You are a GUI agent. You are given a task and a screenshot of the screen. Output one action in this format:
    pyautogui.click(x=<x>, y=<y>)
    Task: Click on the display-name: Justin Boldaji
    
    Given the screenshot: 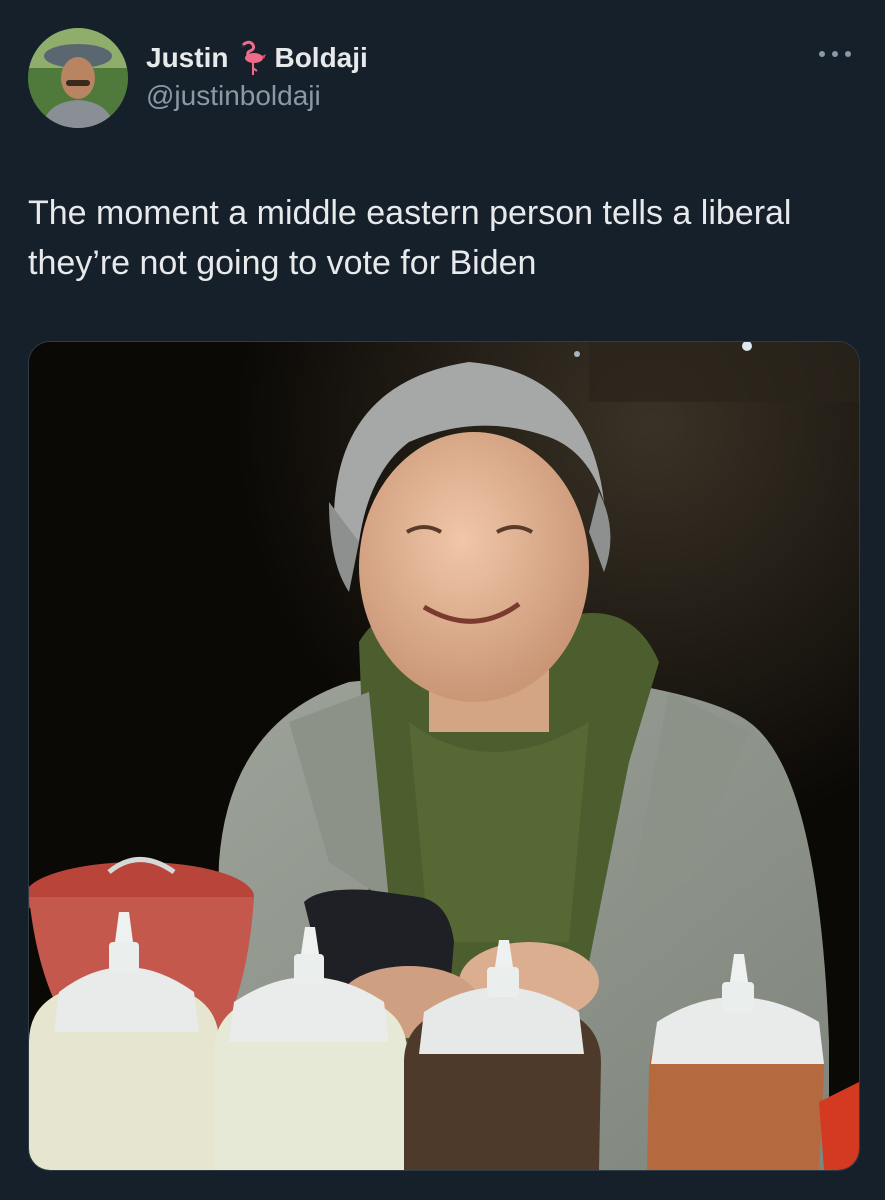 What is the action you would take?
    pyautogui.click(x=257, y=58)
    